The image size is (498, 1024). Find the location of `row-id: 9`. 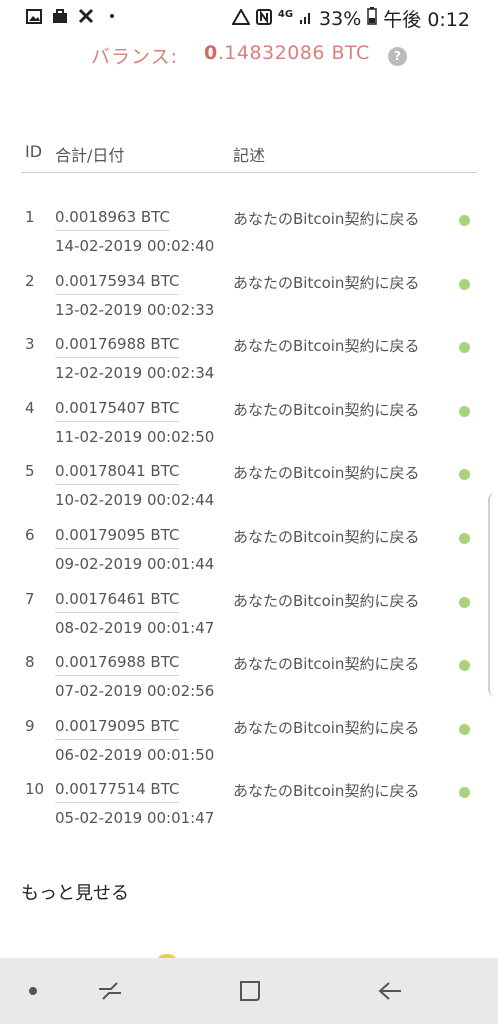

row-id: 9 is located at coordinates (30, 725).